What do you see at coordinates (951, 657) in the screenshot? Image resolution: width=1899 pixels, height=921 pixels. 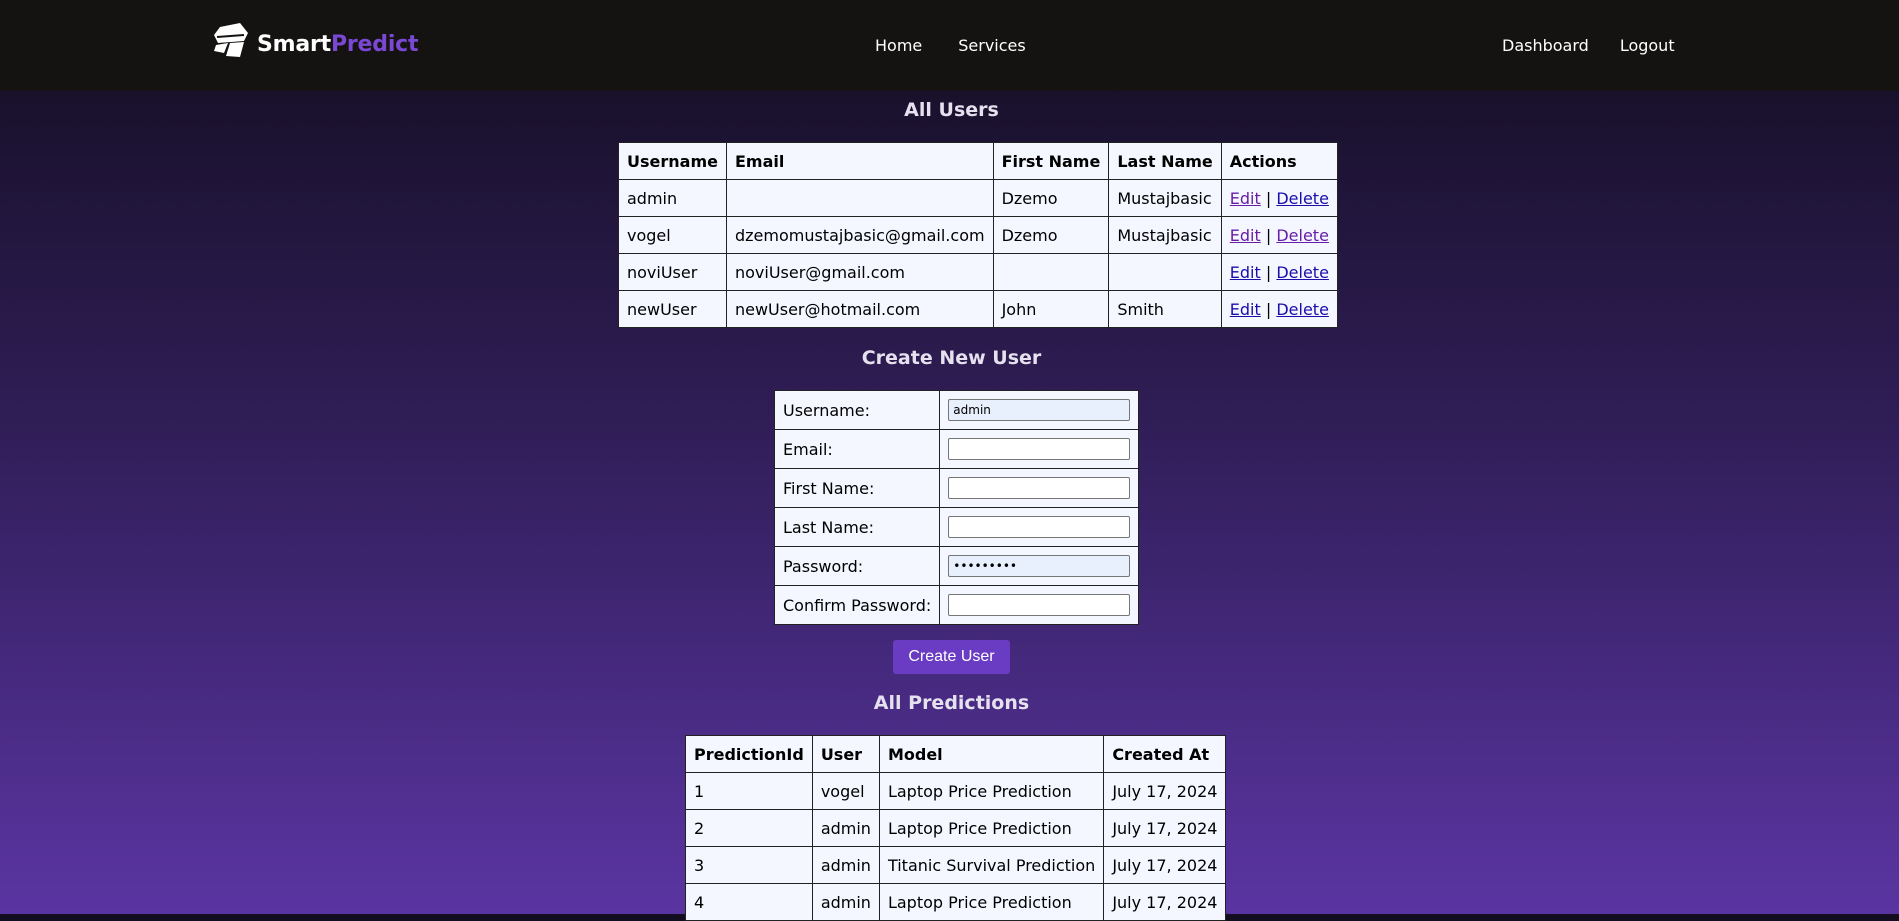 I see `create-user-button: Create User` at bounding box center [951, 657].